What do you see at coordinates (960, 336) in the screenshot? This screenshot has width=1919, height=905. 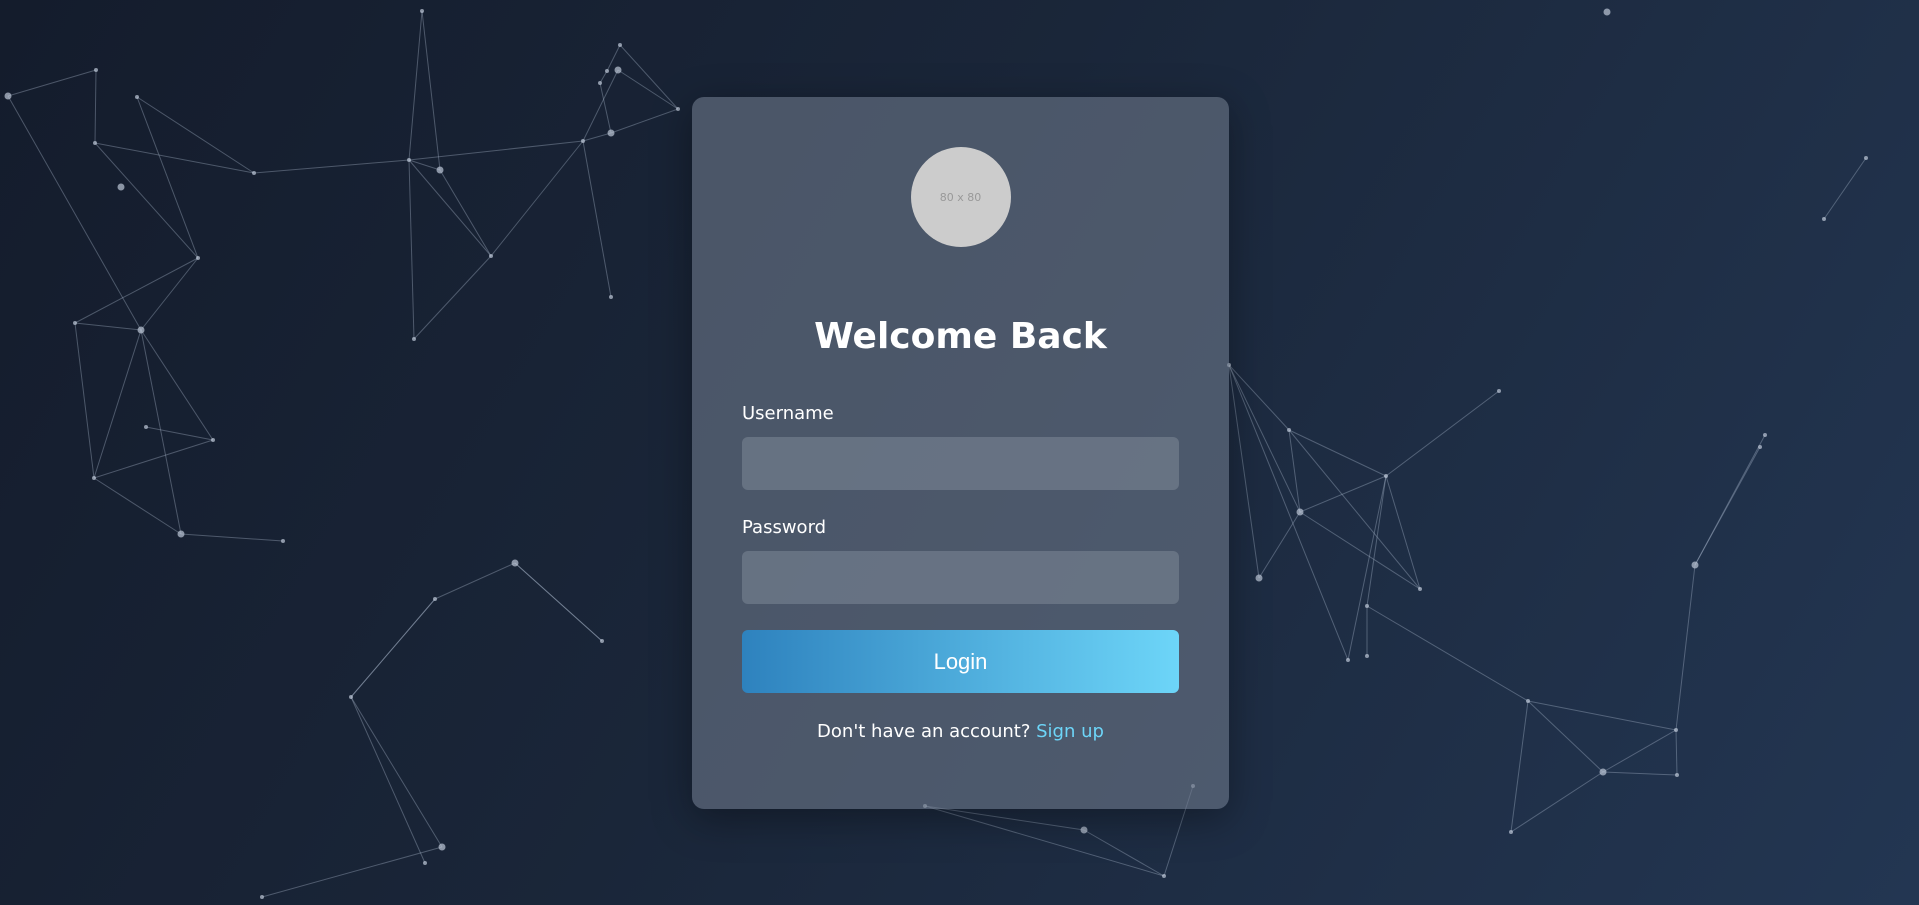 I see `page-title: Welcome Back` at bounding box center [960, 336].